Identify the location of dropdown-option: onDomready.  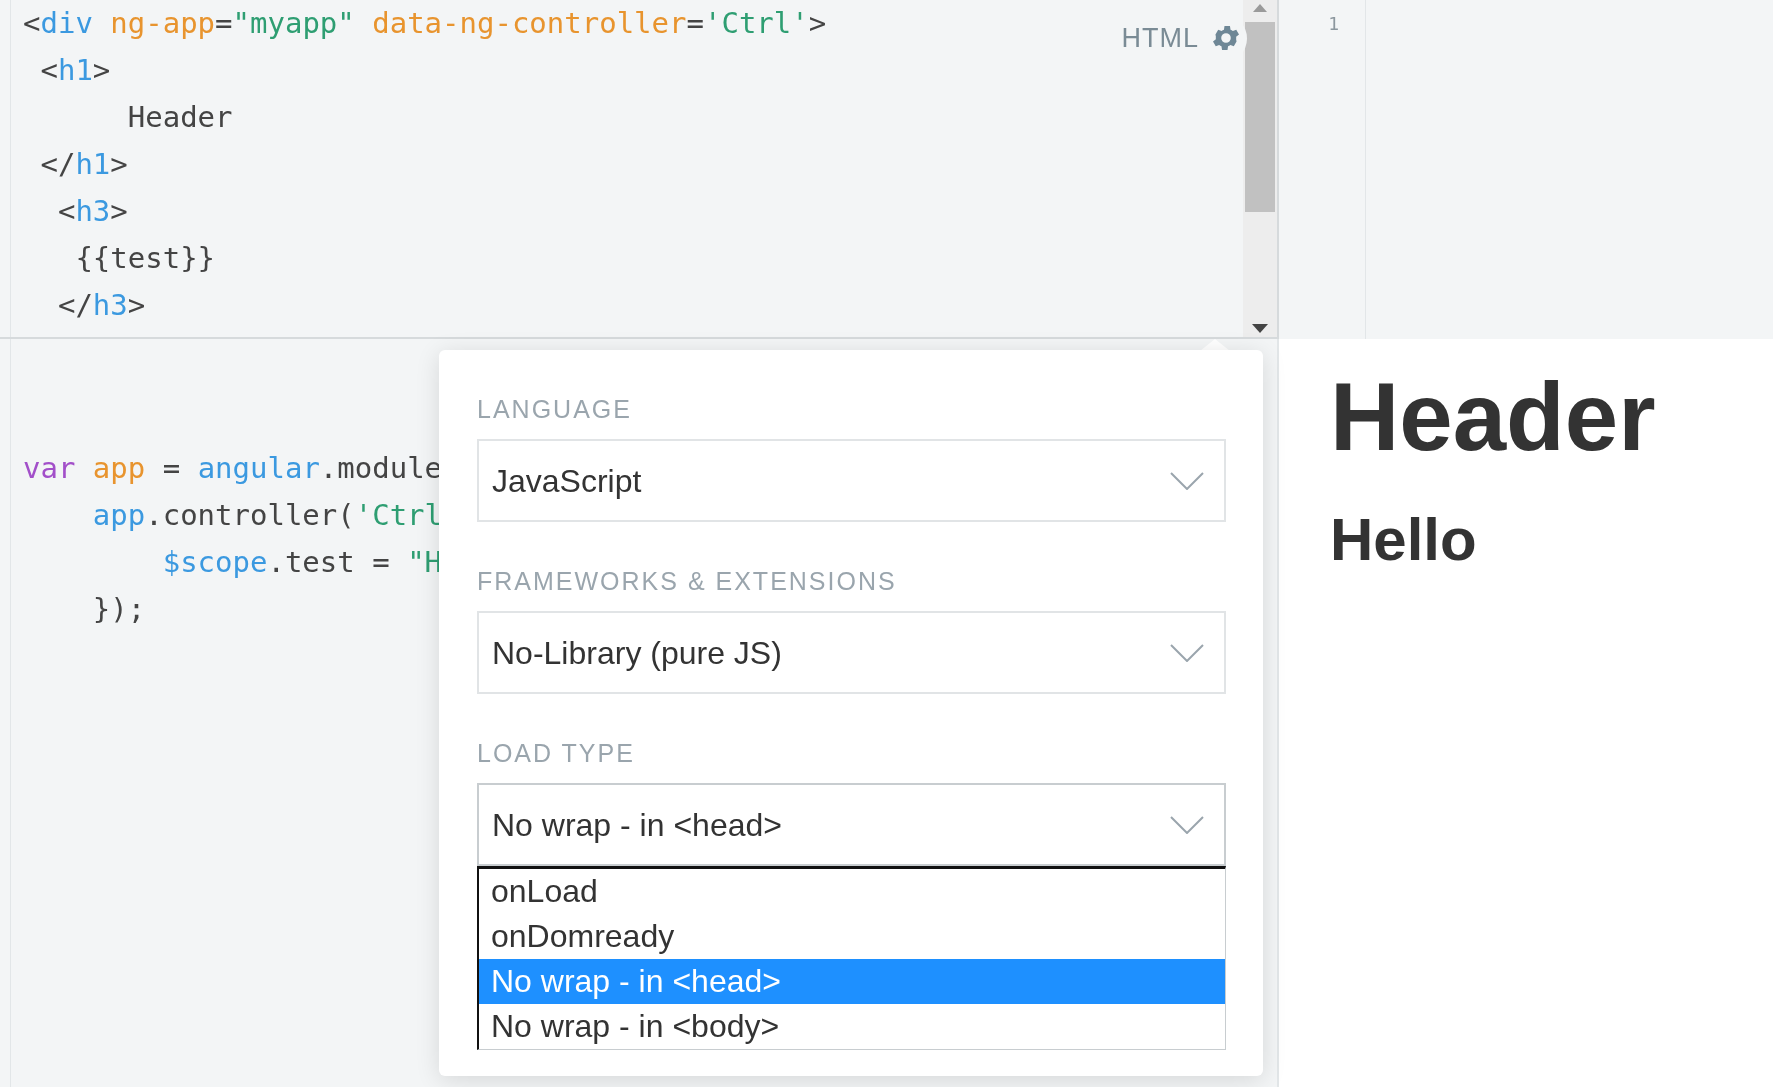
(852, 936).